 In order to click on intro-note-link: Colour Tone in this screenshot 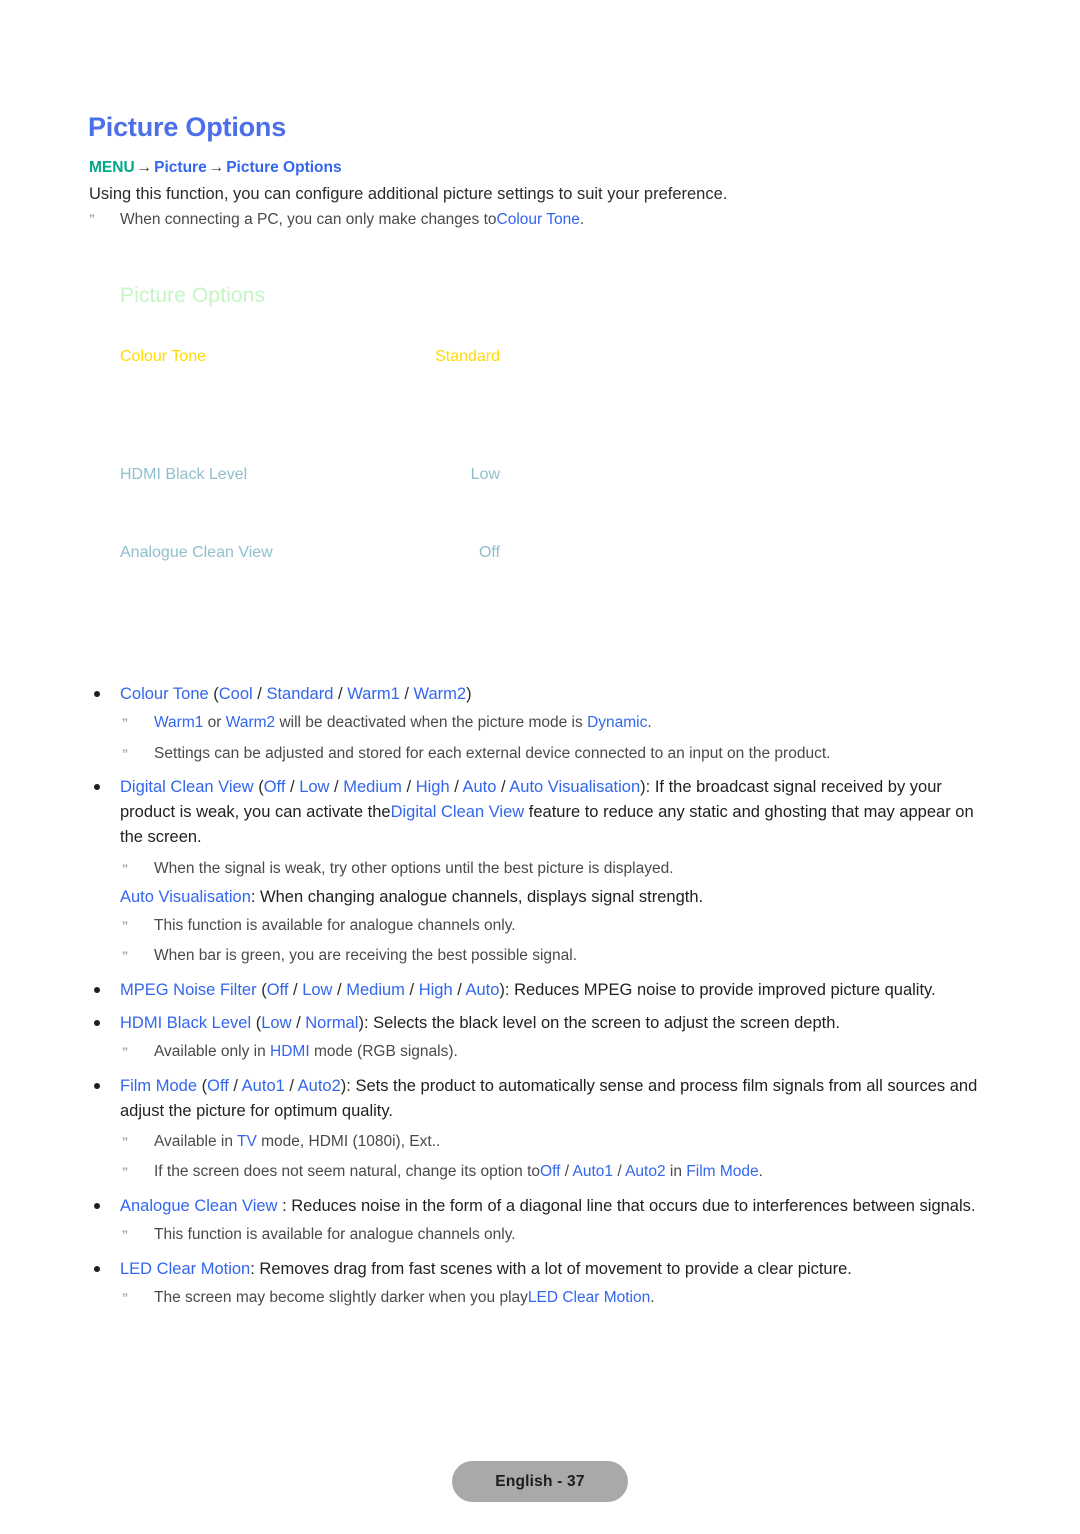, I will do `click(538, 219)`.